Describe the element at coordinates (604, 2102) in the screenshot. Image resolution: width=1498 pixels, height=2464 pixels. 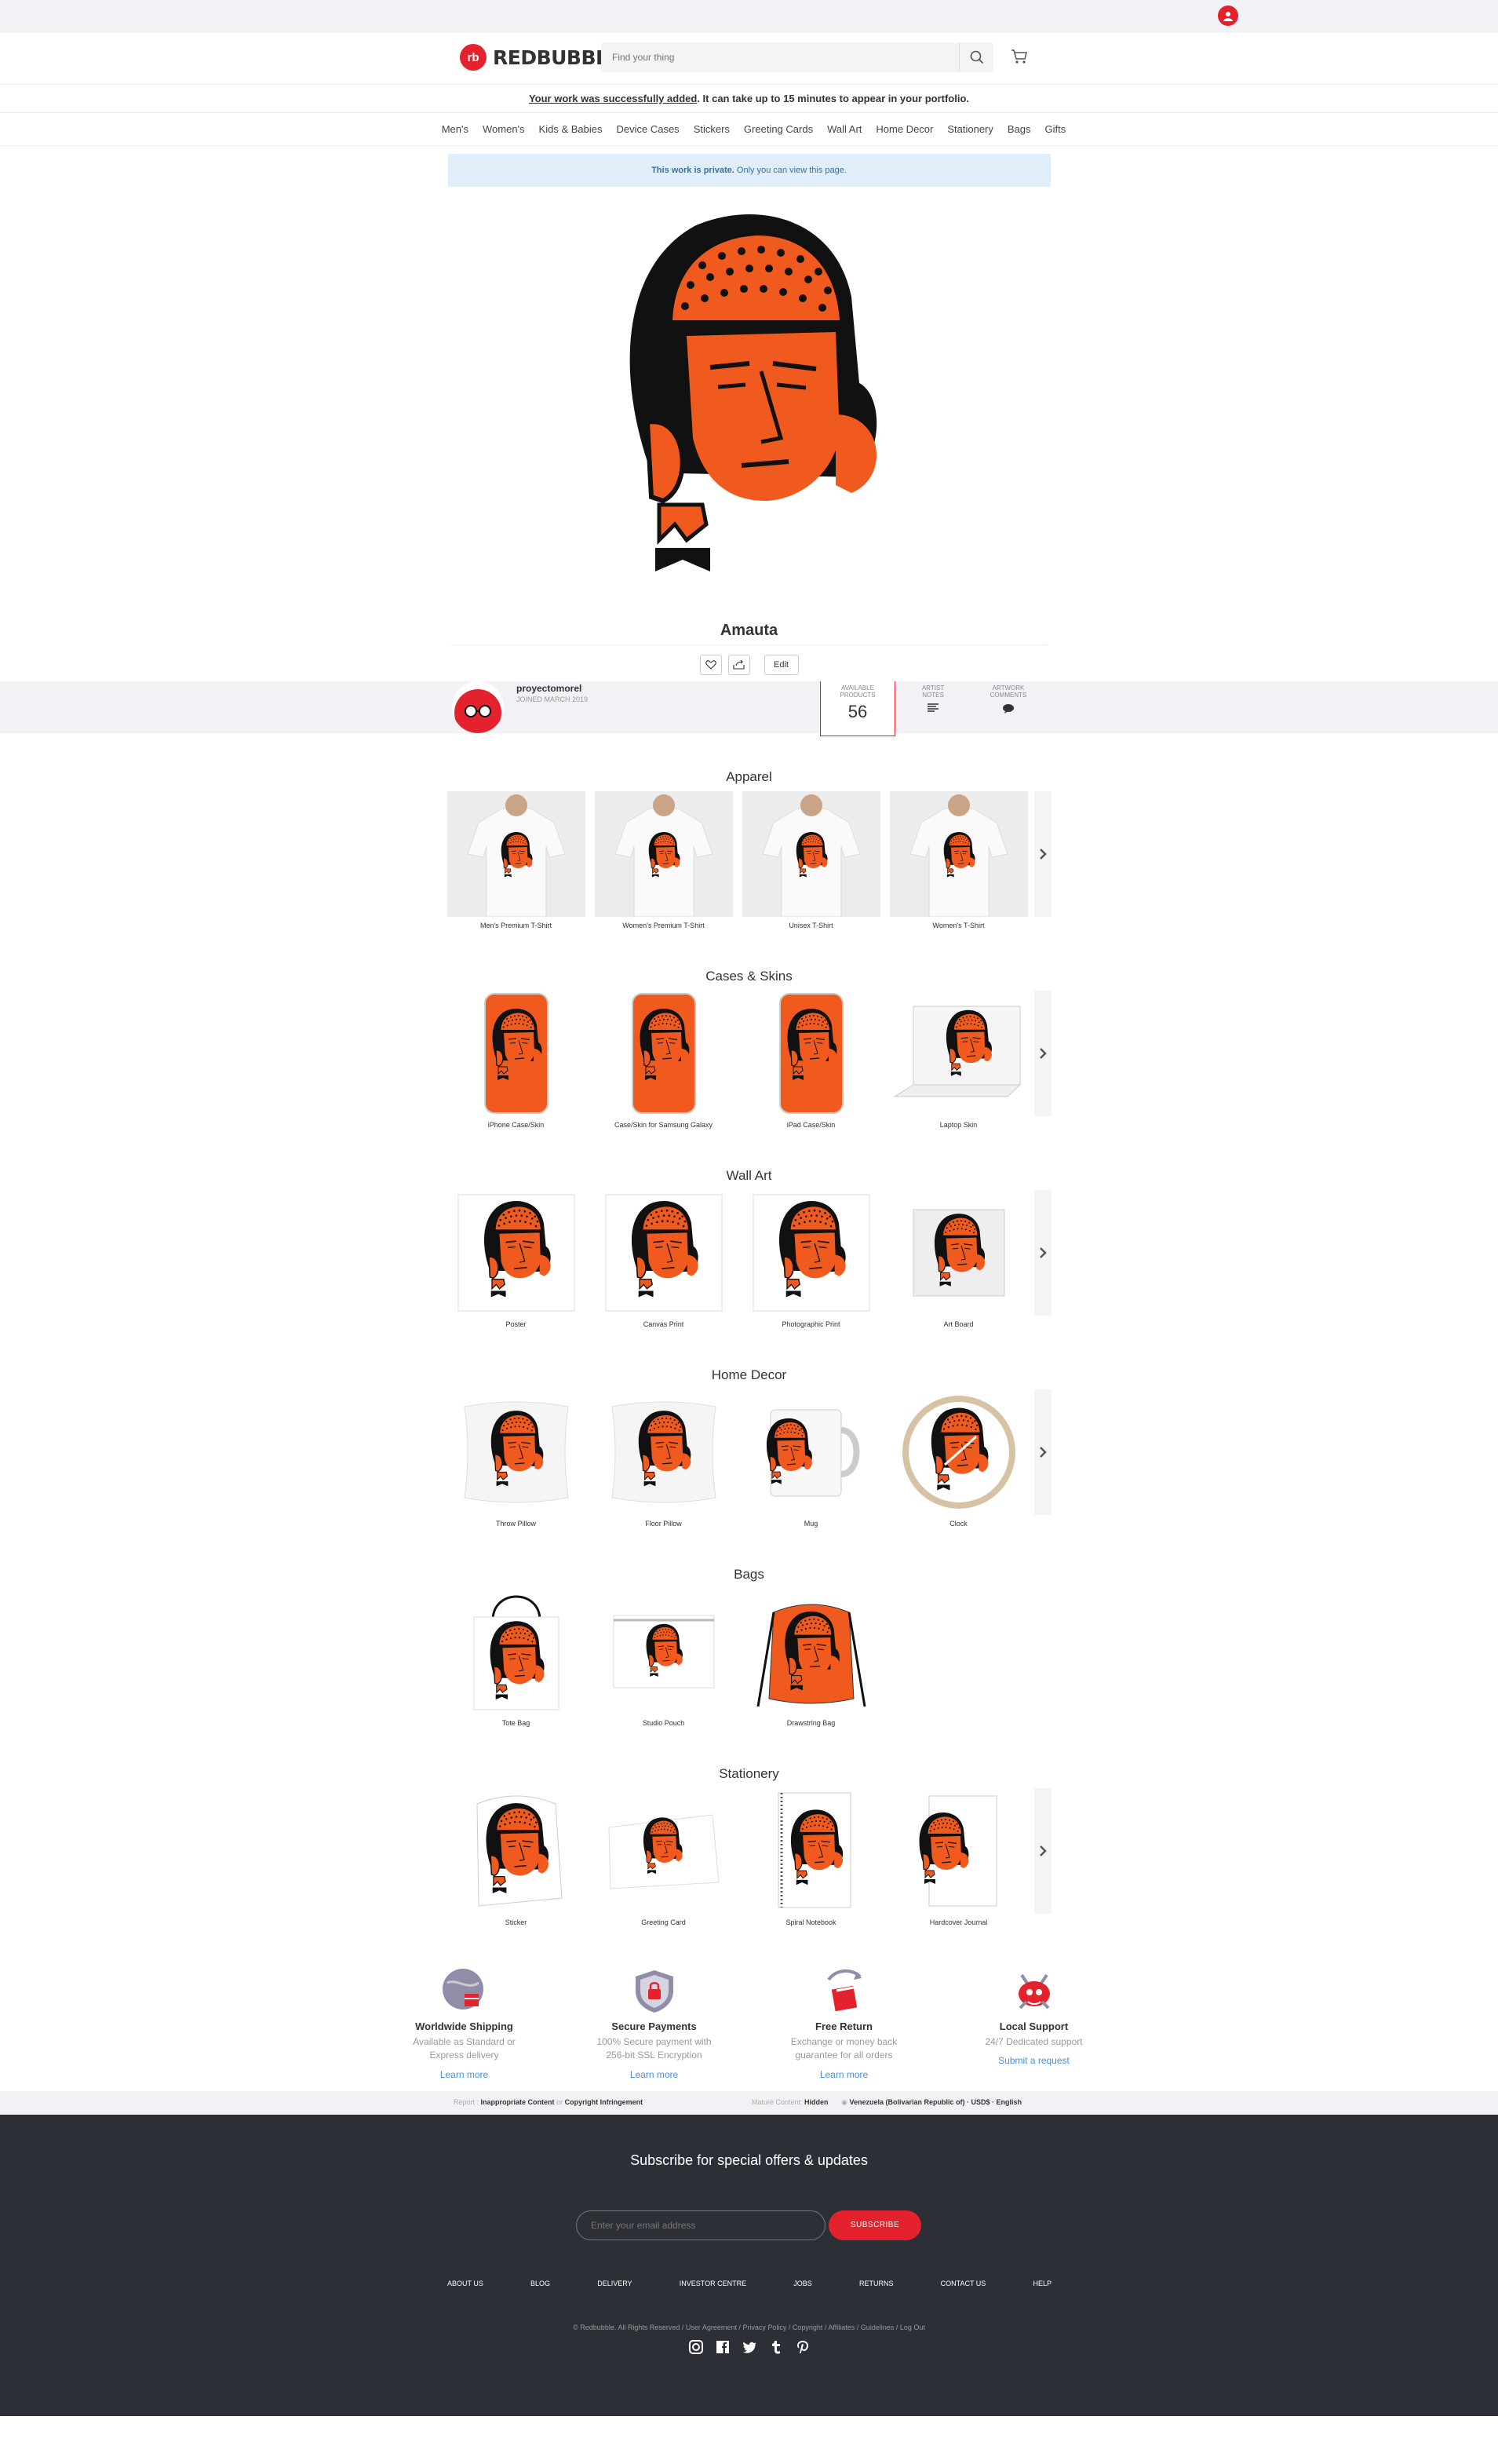
I see `report-copyright-link: Copyright Infringement` at that location.